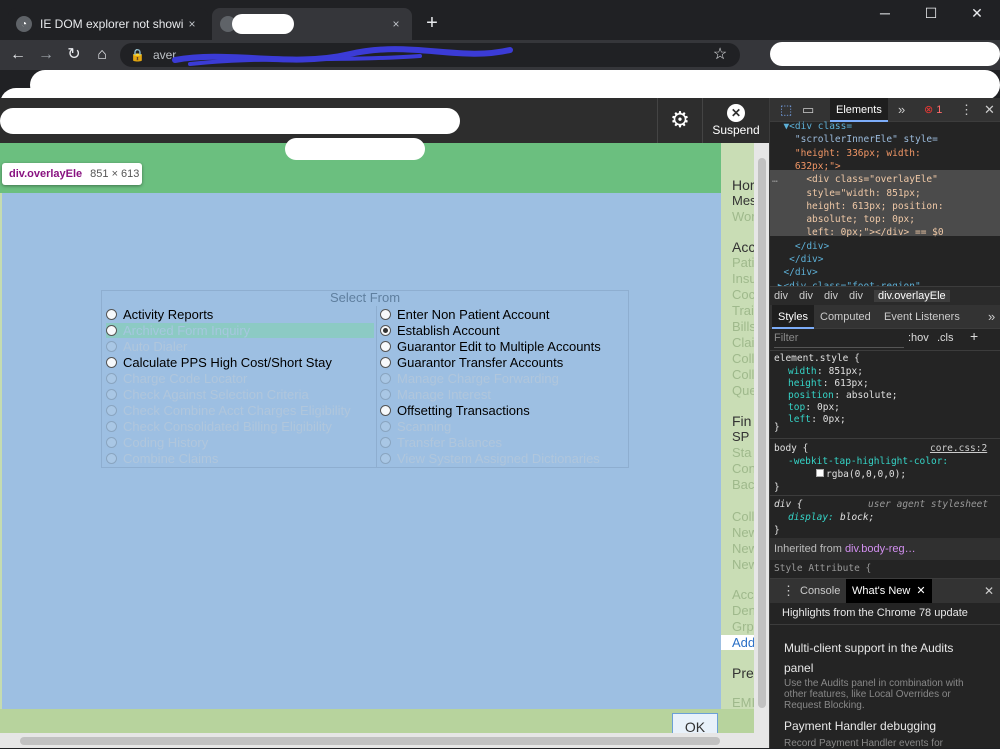  I want to click on option-left: Charge Code Locator, so click(176, 378).